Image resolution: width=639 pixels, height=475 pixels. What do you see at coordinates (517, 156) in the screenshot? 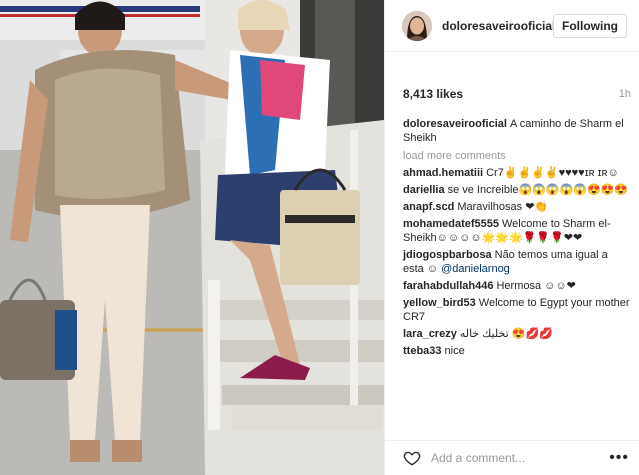
I see `load-more-comments-link: load more comments` at bounding box center [517, 156].